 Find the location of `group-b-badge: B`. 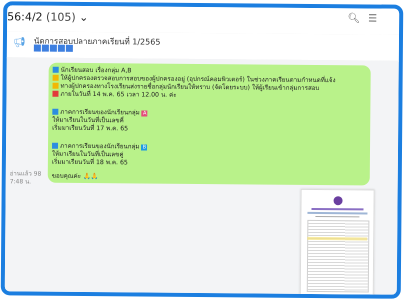

group-b-badge: B is located at coordinates (144, 147).